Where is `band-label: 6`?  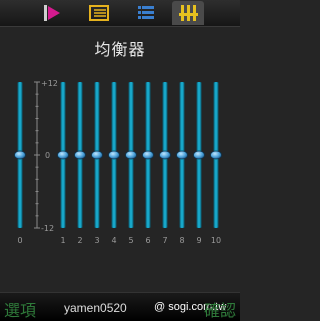 band-label: 6 is located at coordinates (147, 240).